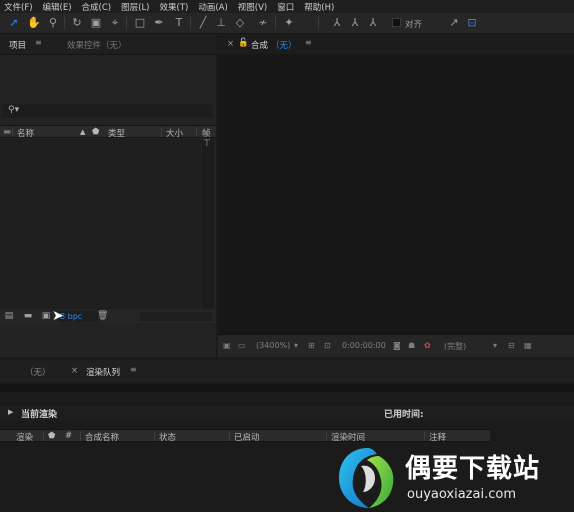 Image resolution: width=574 pixels, height=512 pixels. I want to click on logo-swirl-icon, so click(366, 478).